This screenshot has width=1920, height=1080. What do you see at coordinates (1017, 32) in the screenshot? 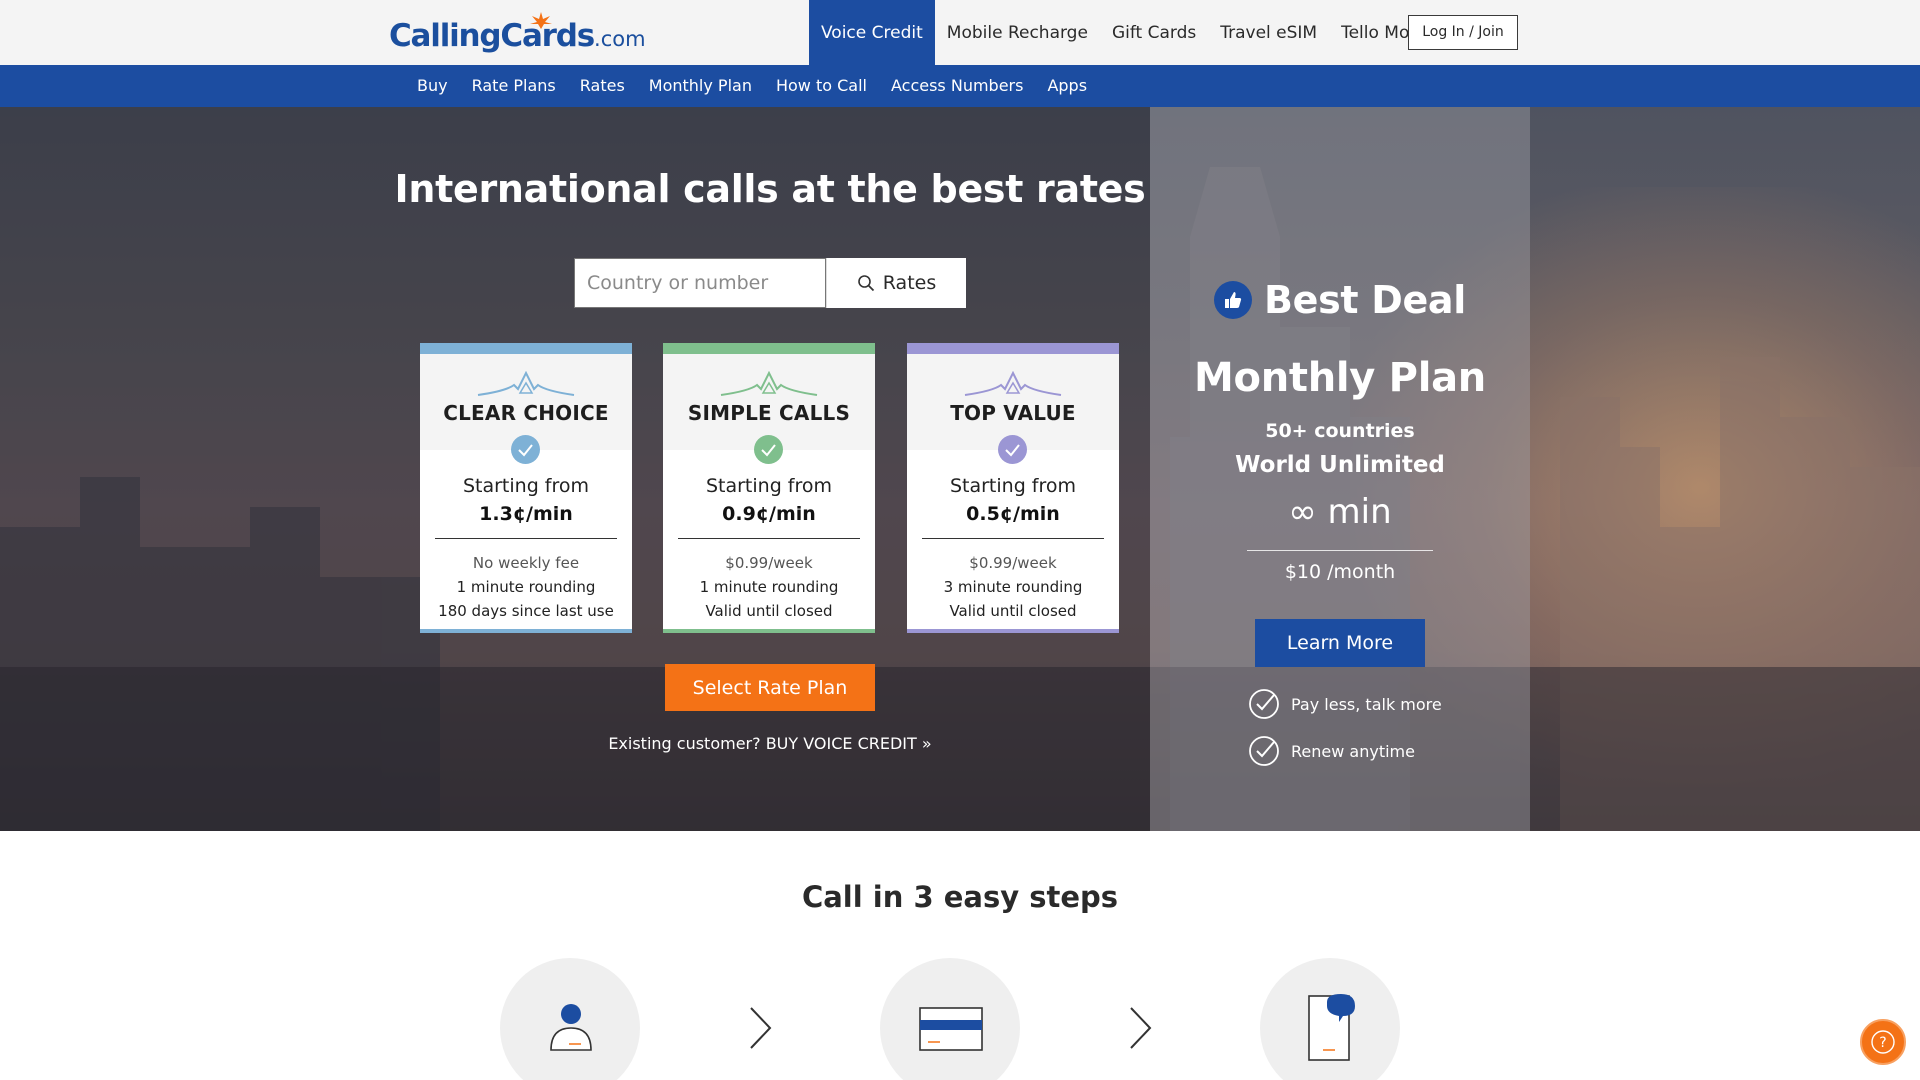
I see `topnav-mobile-recharge: Mobile Recharge` at bounding box center [1017, 32].